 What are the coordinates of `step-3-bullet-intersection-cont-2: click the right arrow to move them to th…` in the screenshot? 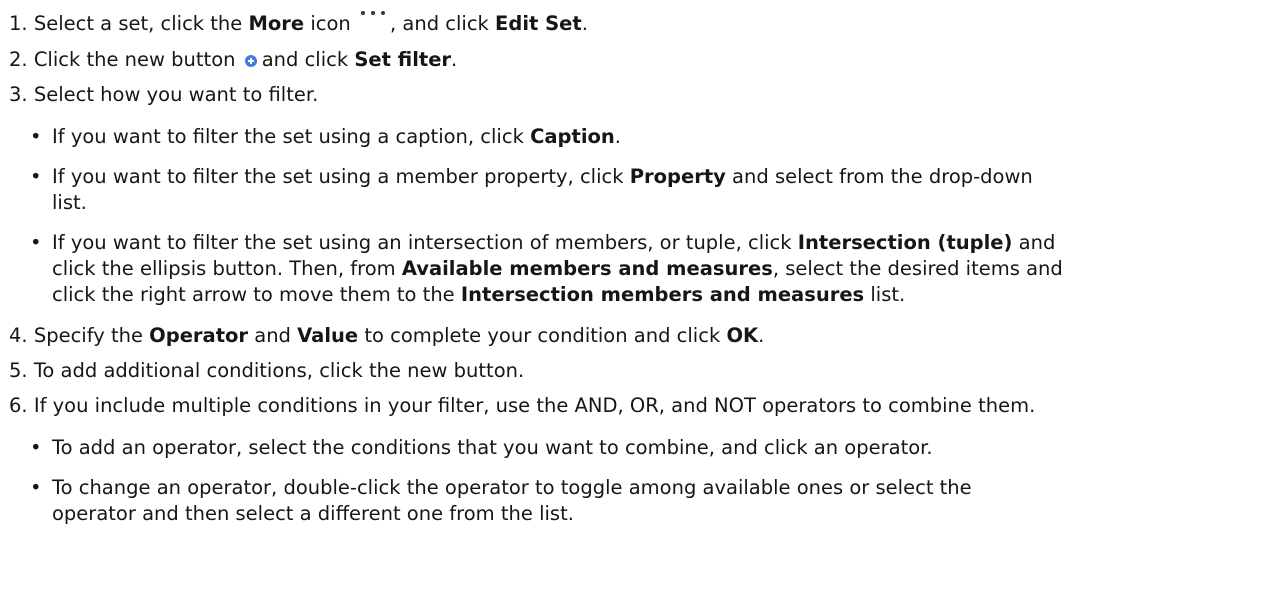 It's located at (478, 295).